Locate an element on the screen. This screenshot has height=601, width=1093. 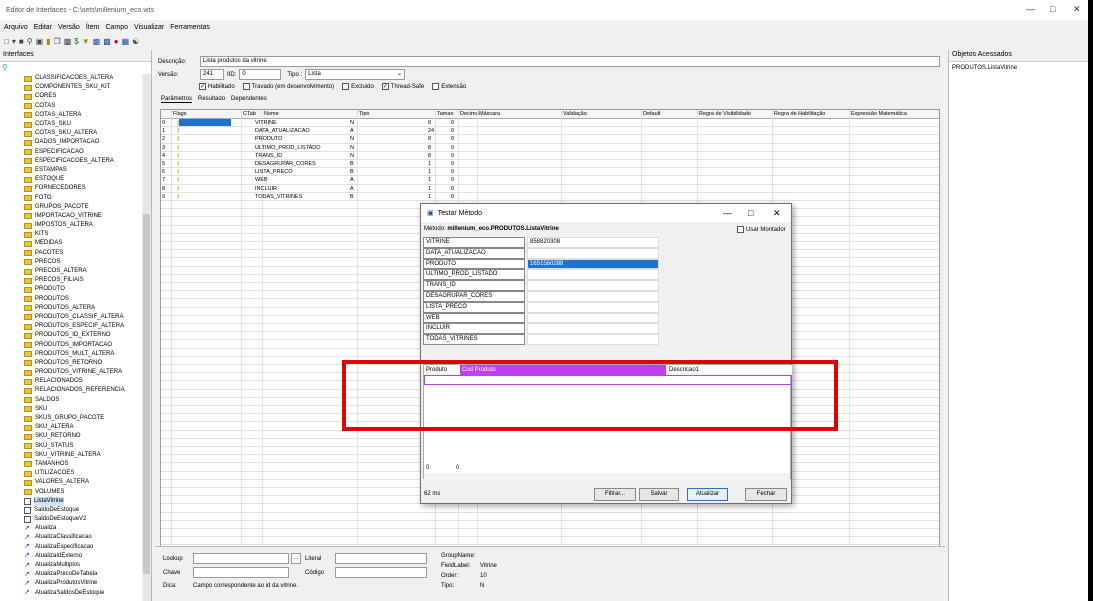
table-row: 5 DESAGRUPAR_CORES B 1 0 ⚷ is located at coordinates (550, 164).